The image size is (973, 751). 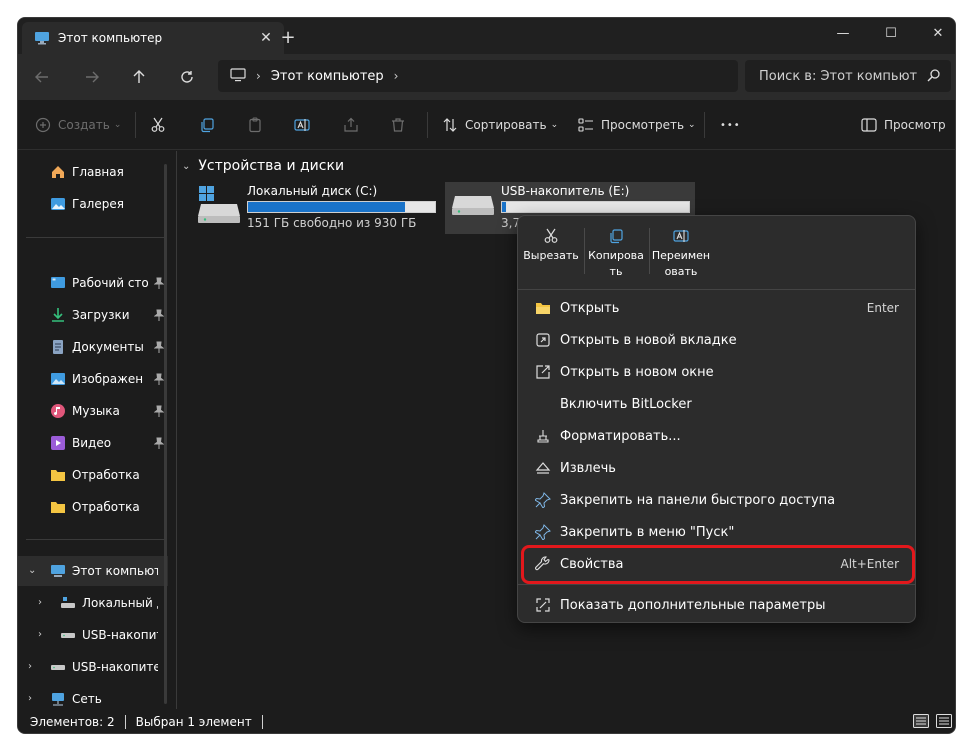 I want to click on rename-icon, so click(x=302, y=125).